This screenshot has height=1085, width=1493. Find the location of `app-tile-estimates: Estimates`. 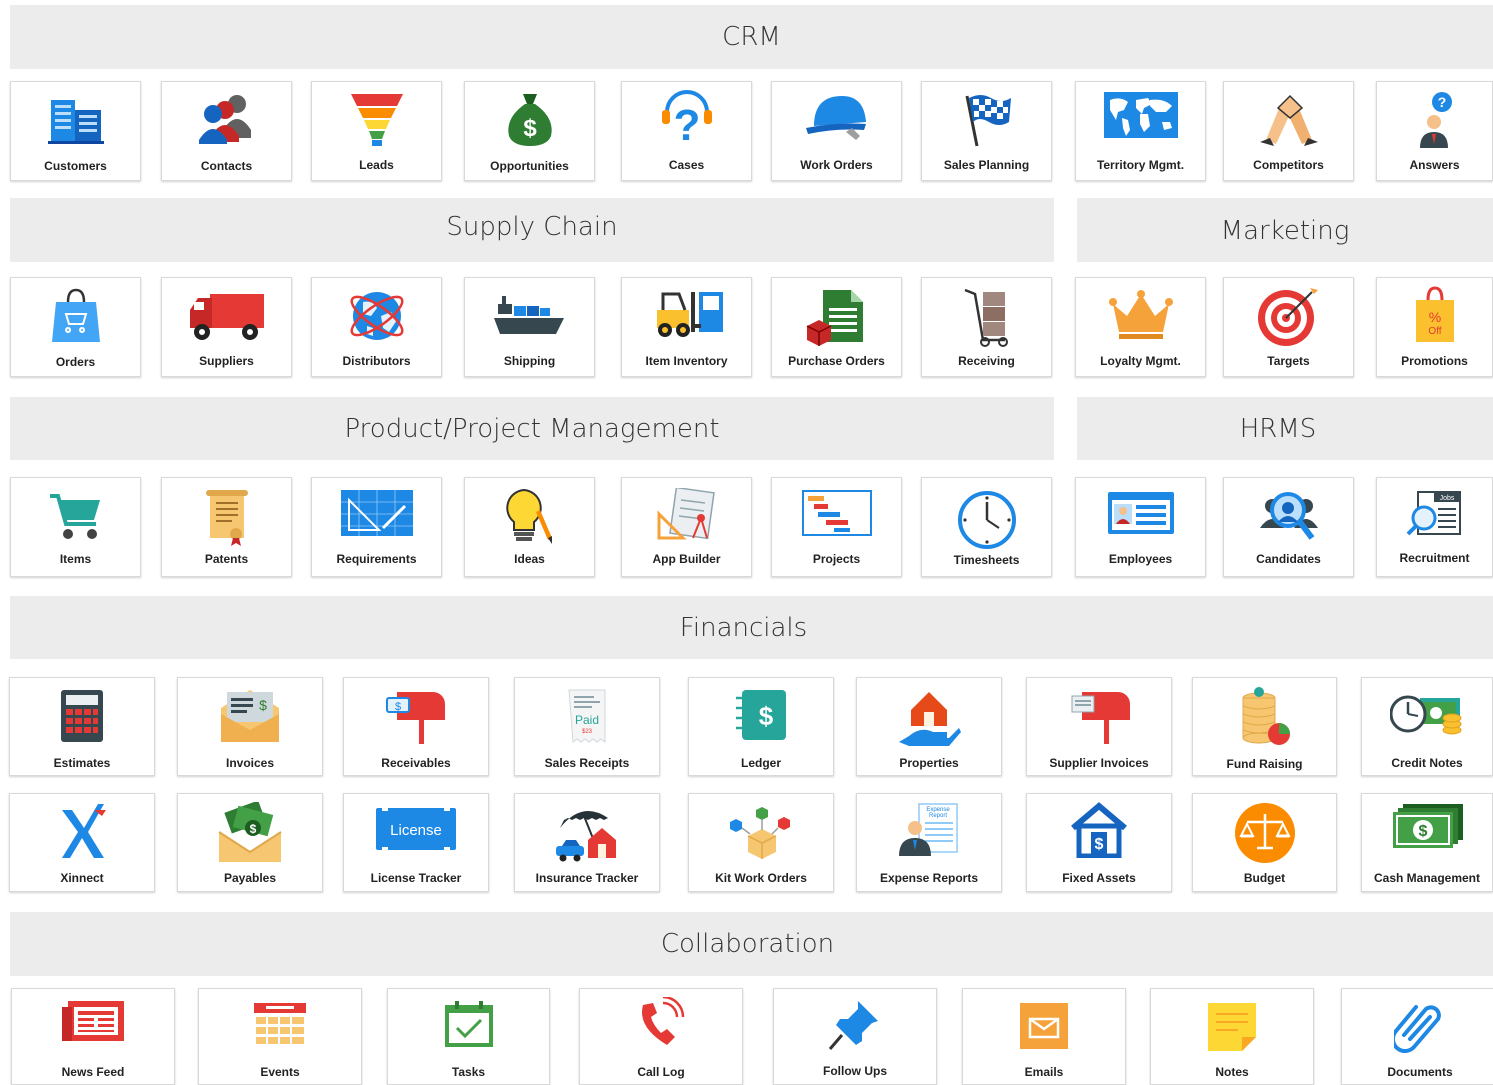

app-tile-estimates: Estimates is located at coordinates (82, 726).